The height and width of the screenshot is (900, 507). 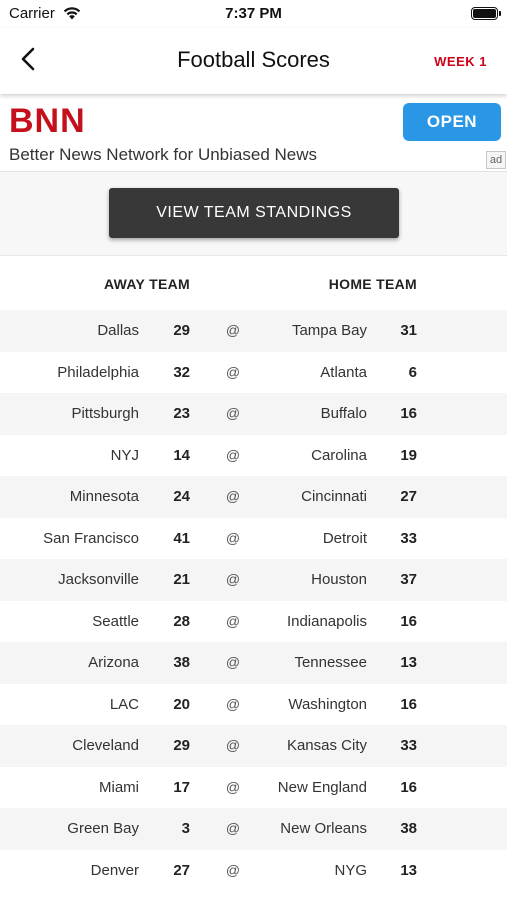 I want to click on home-team-name: New England, so click(x=322, y=787).